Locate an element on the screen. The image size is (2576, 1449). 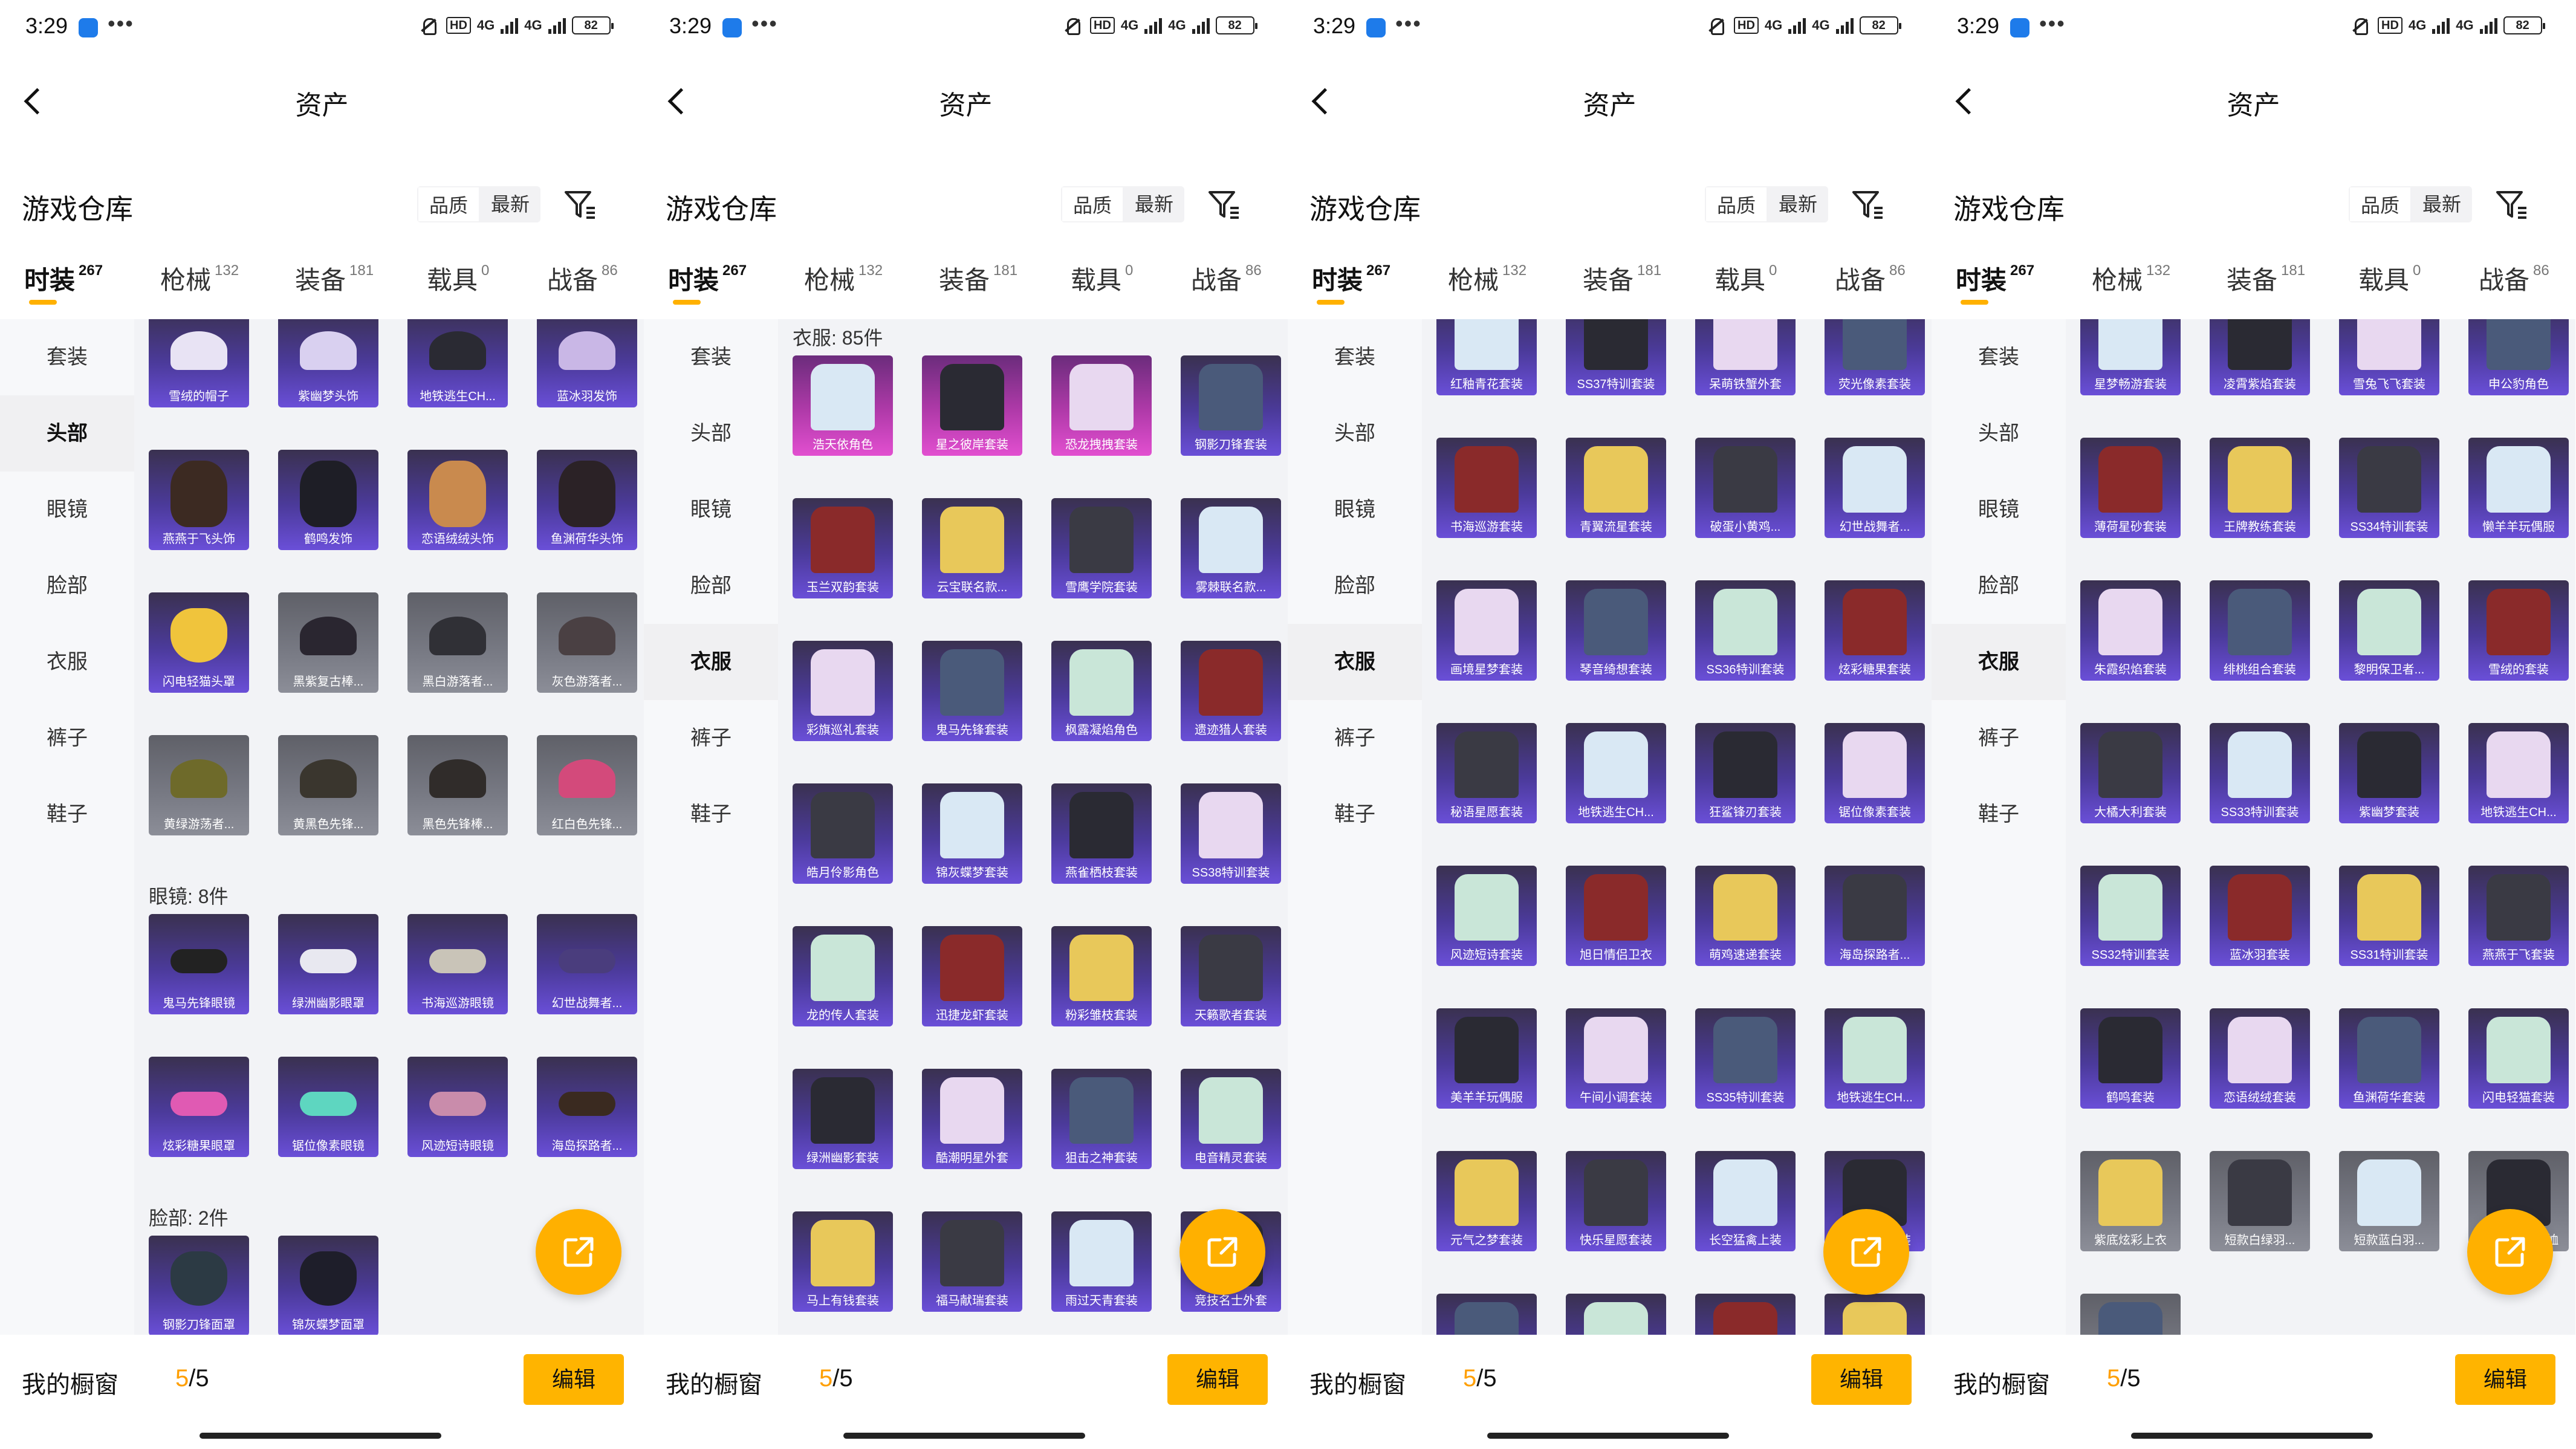
inventory-item: 蓝冰羽发饰 is located at coordinates (587, 363).